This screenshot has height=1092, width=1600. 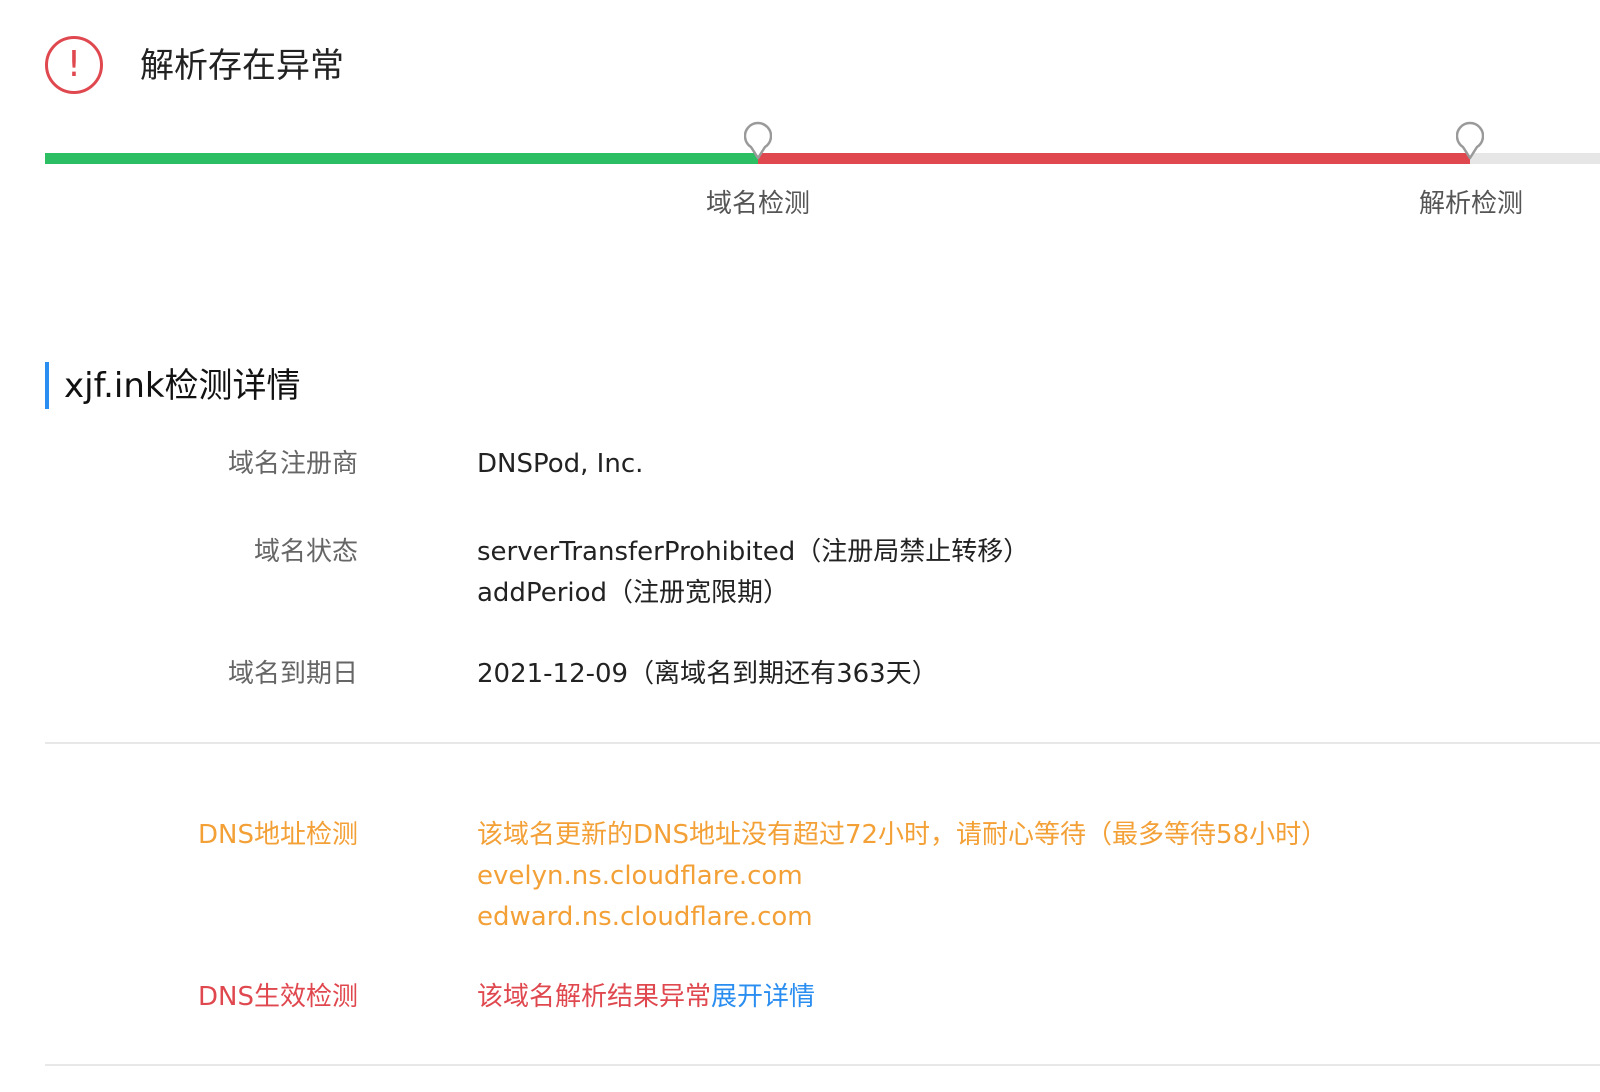 What do you see at coordinates (278, 835) in the screenshot?
I see `dns-address-check-label: DNS地址检测` at bounding box center [278, 835].